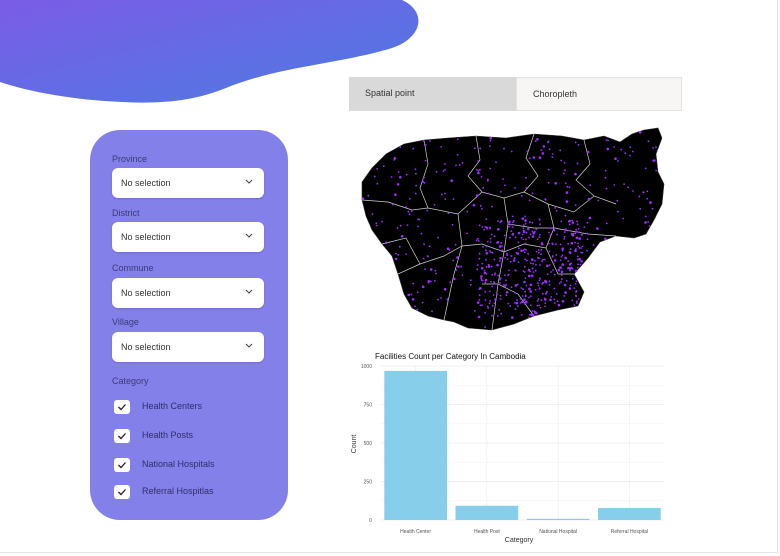  What do you see at coordinates (189, 408) in the screenshot?
I see `category-option-health-centers: Health Centers` at bounding box center [189, 408].